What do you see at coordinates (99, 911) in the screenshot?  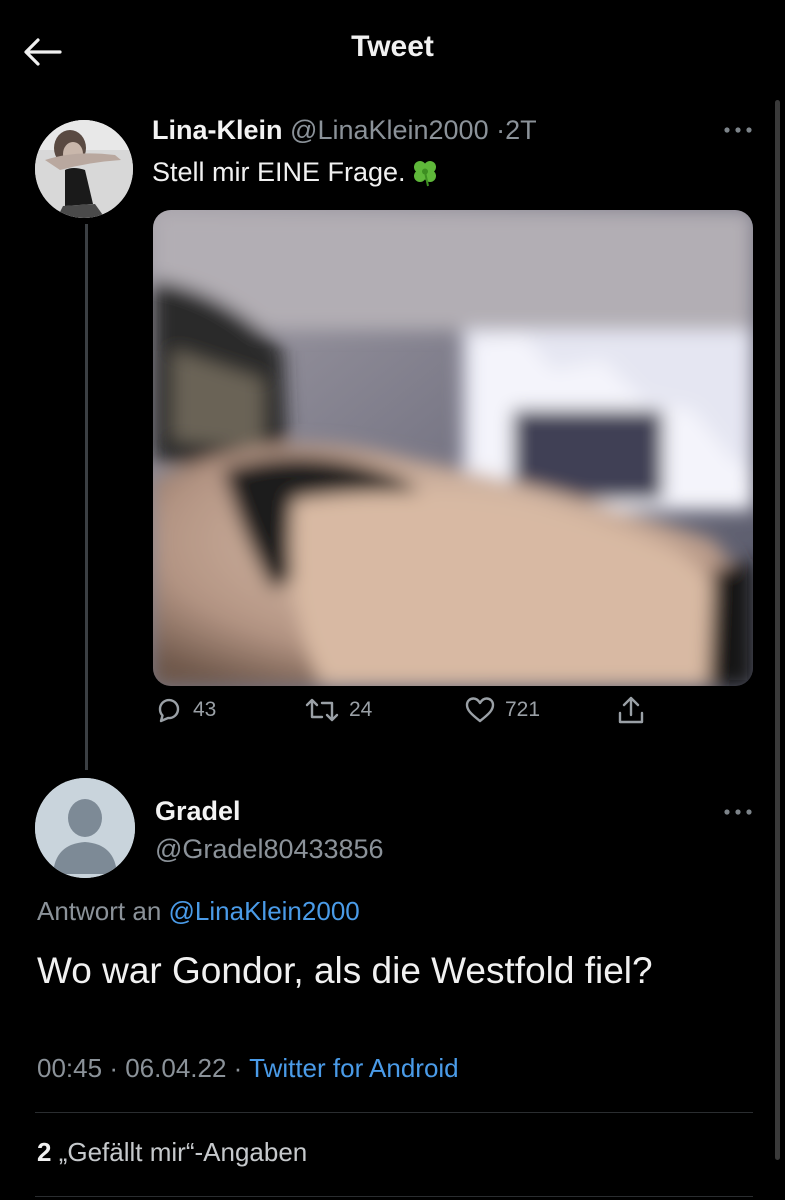 I see `replying-to-label: Antwort an` at bounding box center [99, 911].